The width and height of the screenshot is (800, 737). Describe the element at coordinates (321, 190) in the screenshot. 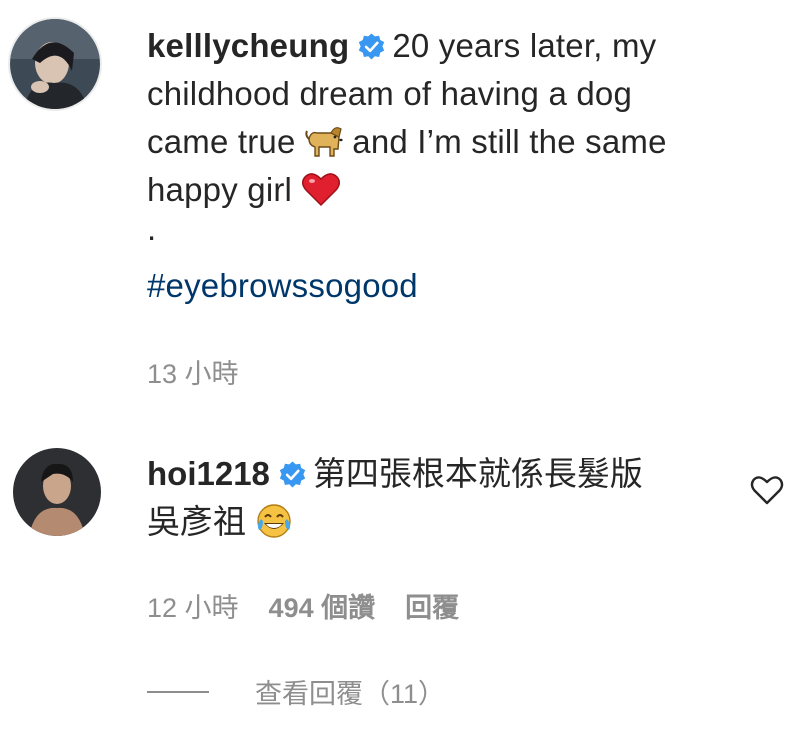

I see `red-heart-emoji-icon` at that location.